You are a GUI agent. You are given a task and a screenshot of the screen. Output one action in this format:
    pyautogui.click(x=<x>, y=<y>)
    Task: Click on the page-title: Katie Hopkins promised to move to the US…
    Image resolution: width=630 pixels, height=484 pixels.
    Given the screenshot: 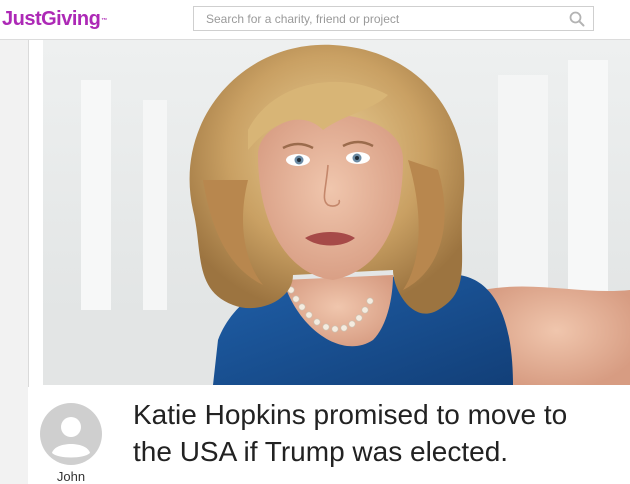 What is the action you would take?
    pyautogui.click(x=350, y=433)
    